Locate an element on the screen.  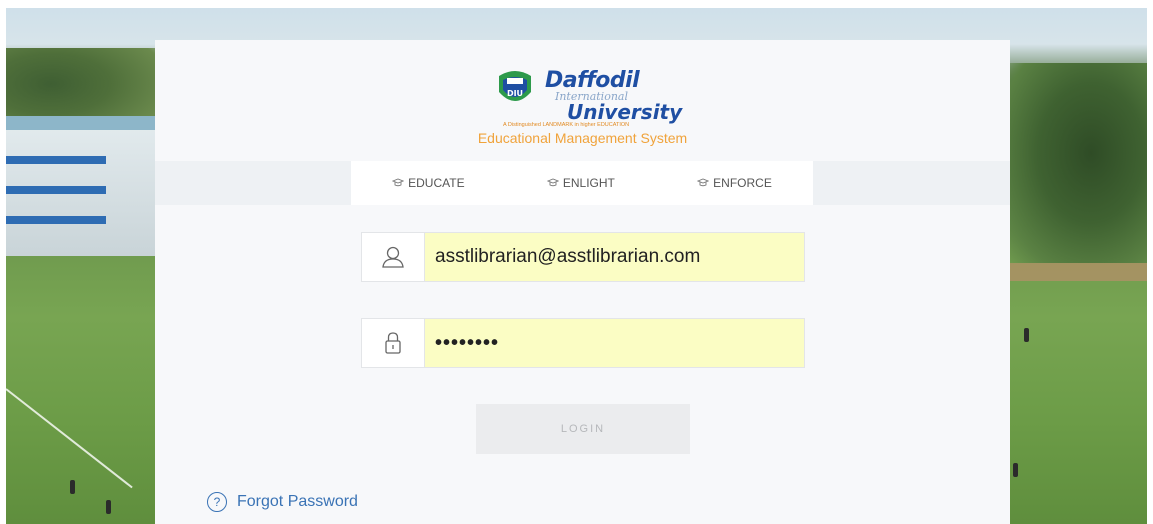
motto-strip: EDUCATE ENLIGHT ENFORCE is located at coordinates (582, 183).